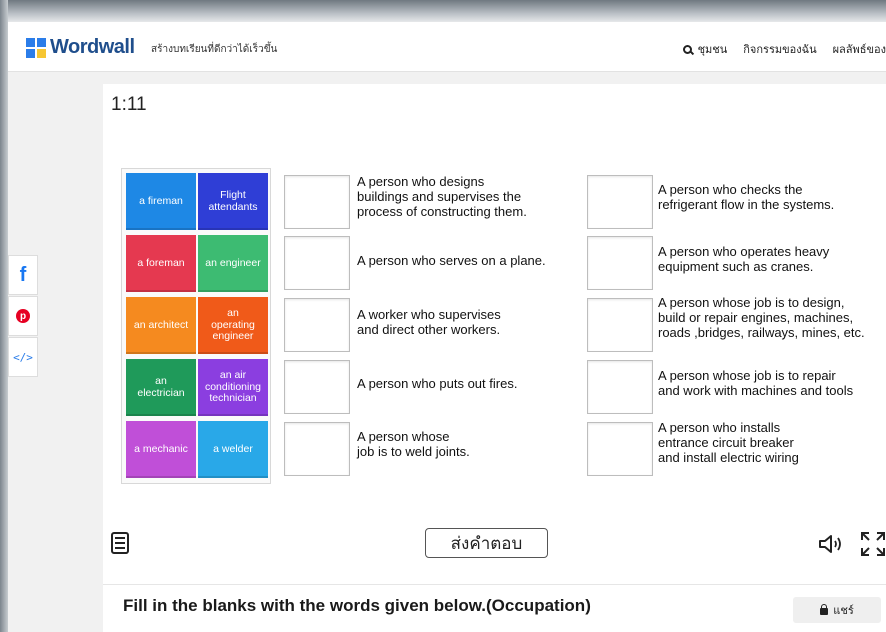 The height and width of the screenshot is (632, 886). I want to click on share-button: แชร์, so click(837, 610).